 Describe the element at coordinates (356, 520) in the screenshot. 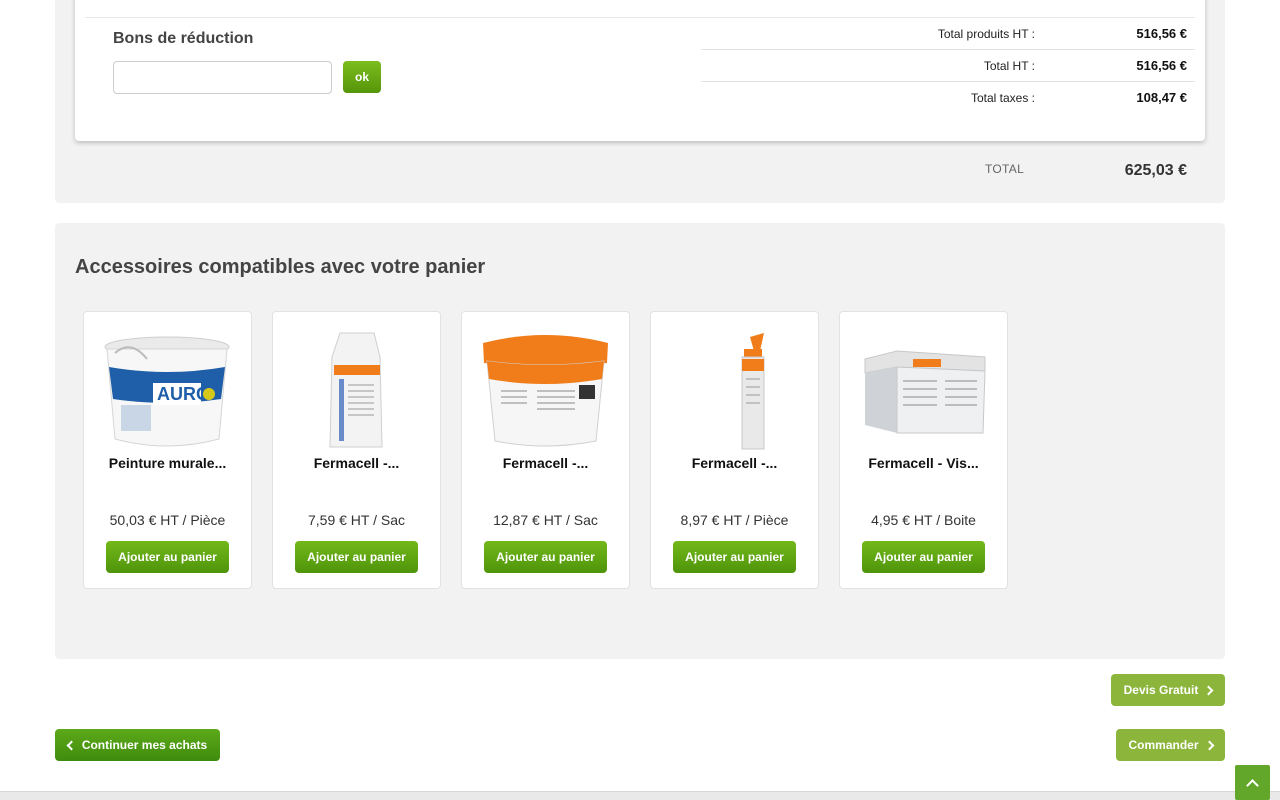

I see `product-price: 7,59 € HT / Sac` at that location.